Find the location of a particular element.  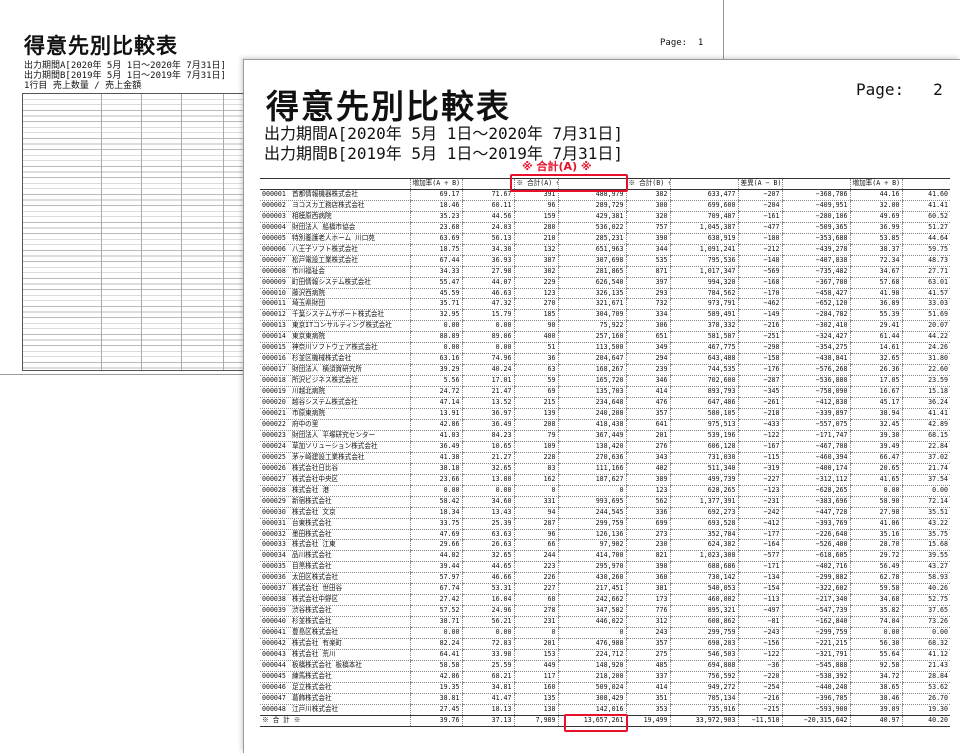

value-cell: −467,708 is located at coordinates (815, 447).